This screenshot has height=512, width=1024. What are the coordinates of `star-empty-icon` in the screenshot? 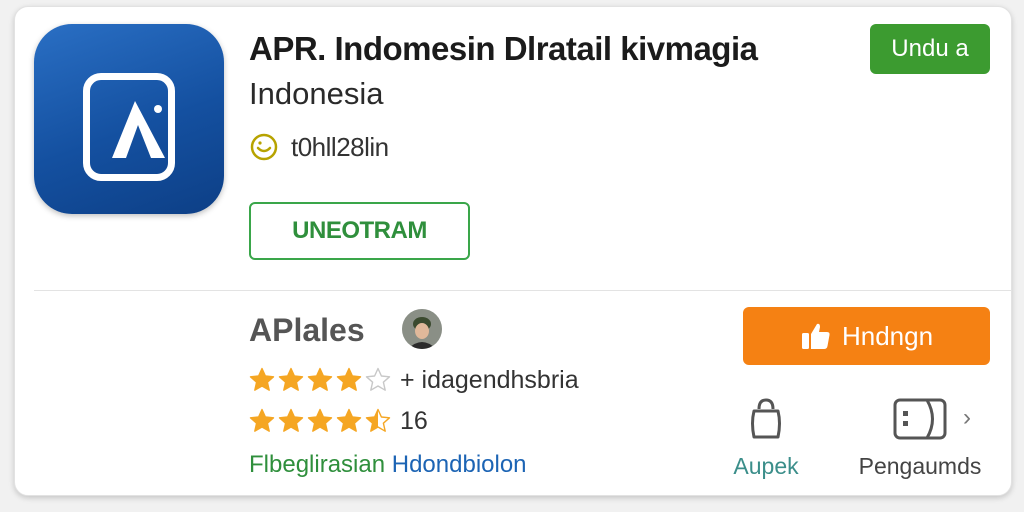 It's located at (378, 379).